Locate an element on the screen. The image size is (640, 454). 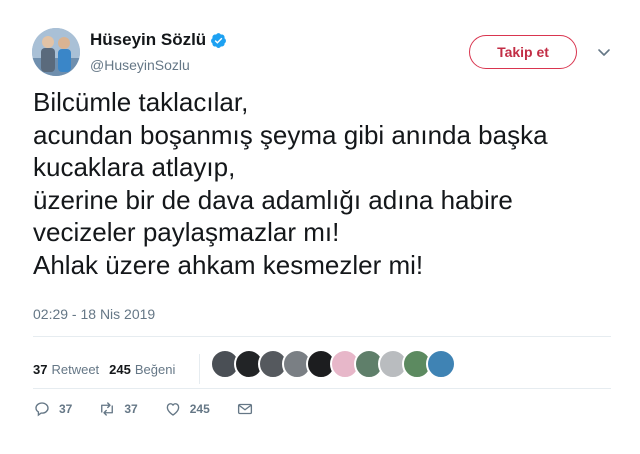
user-handle: @HuseyinSozlu is located at coordinates (140, 65).